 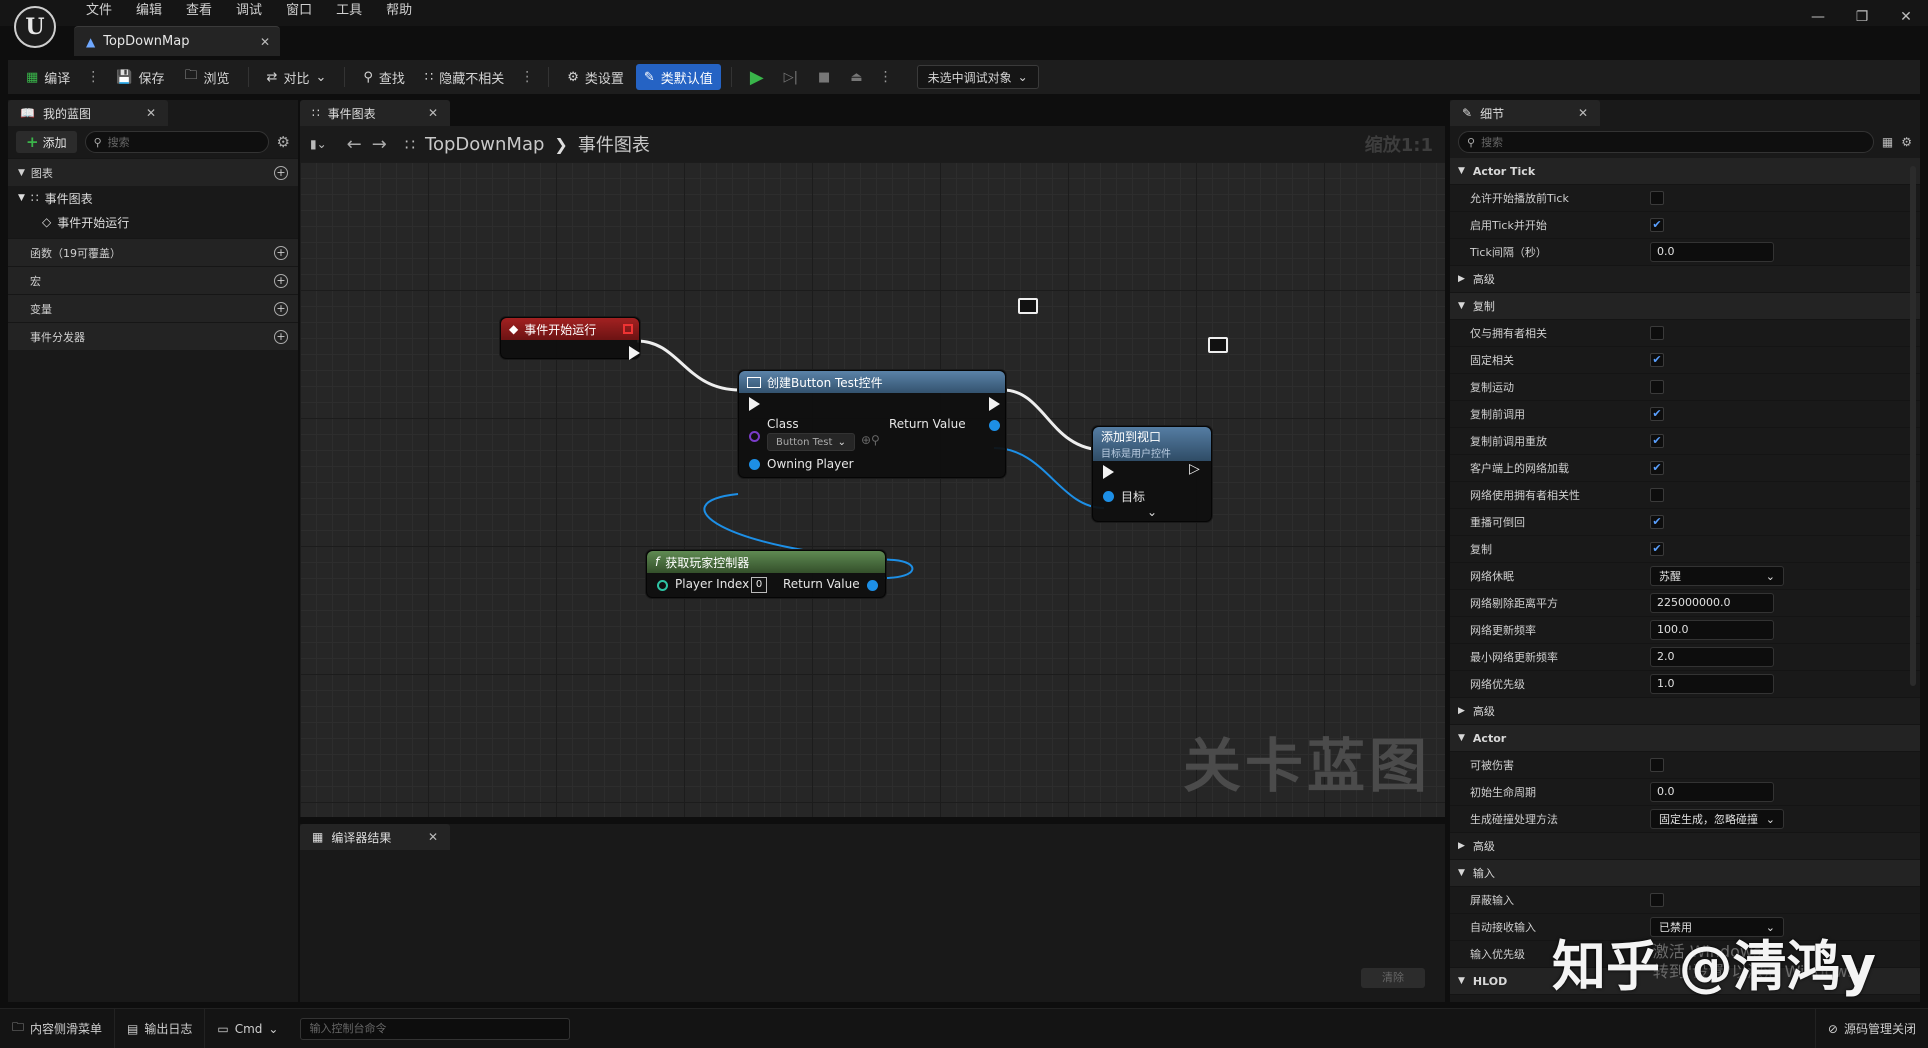 I want to click on menu-help: 帮助, so click(x=399, y=11).